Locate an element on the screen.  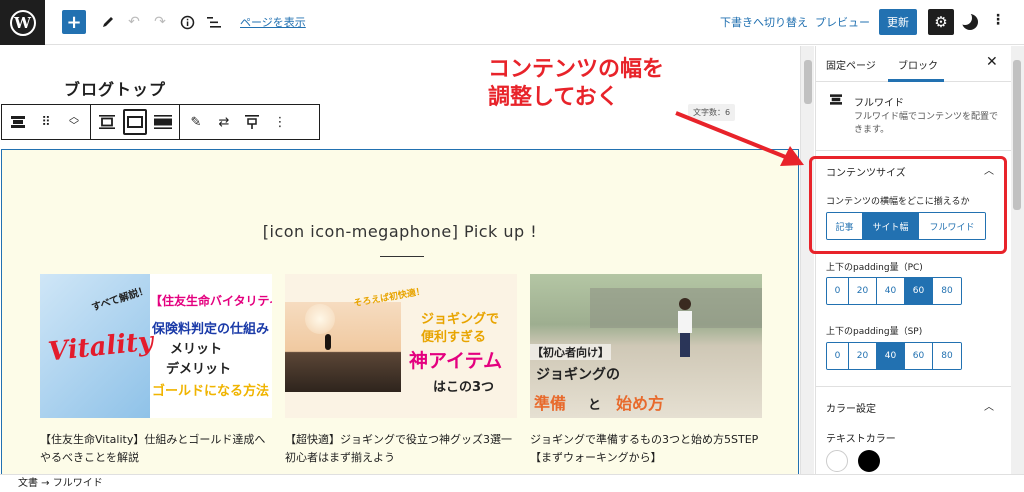
color-swatch-white is located at coordinates (837, 461).